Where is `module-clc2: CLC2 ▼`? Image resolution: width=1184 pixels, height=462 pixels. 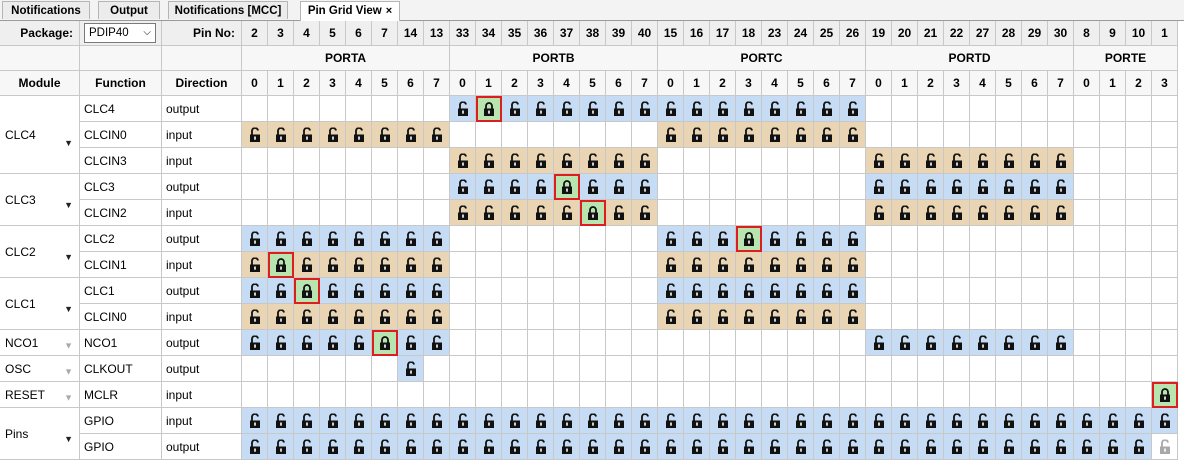
module-clc2: CLC2 ▼ is located at coordinates (40, 252).